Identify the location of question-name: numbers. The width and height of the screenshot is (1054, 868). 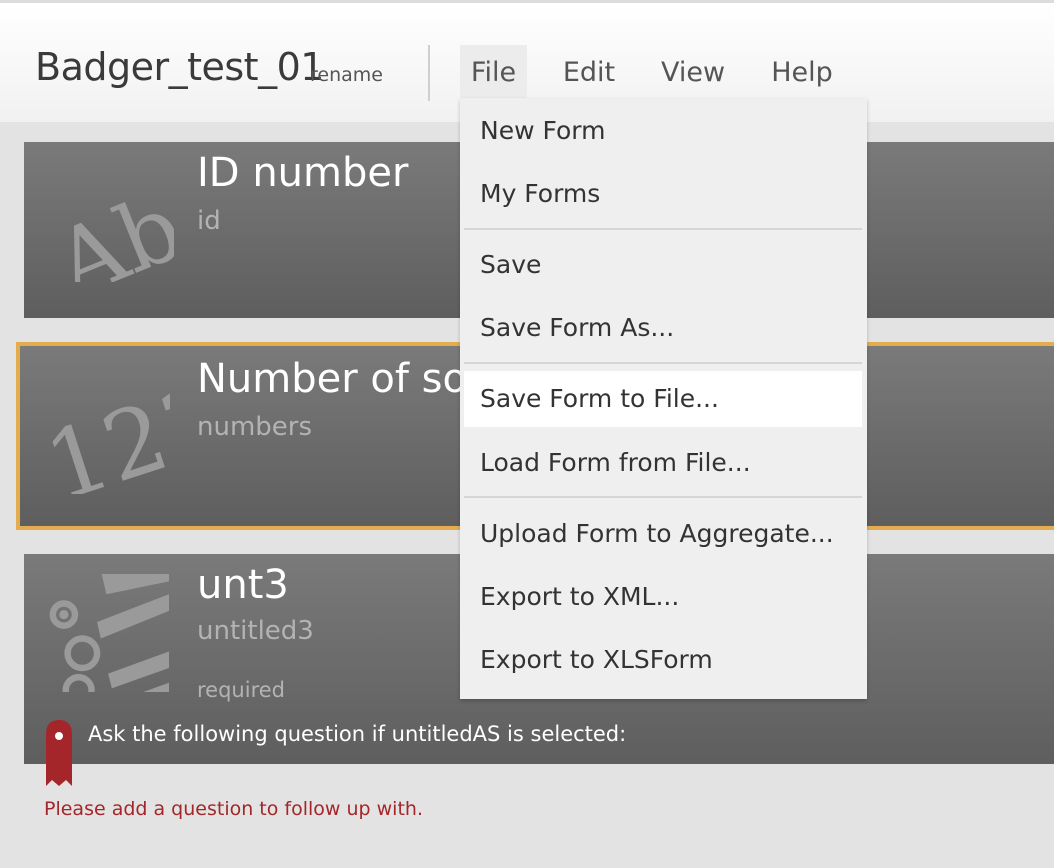
(255, 427).